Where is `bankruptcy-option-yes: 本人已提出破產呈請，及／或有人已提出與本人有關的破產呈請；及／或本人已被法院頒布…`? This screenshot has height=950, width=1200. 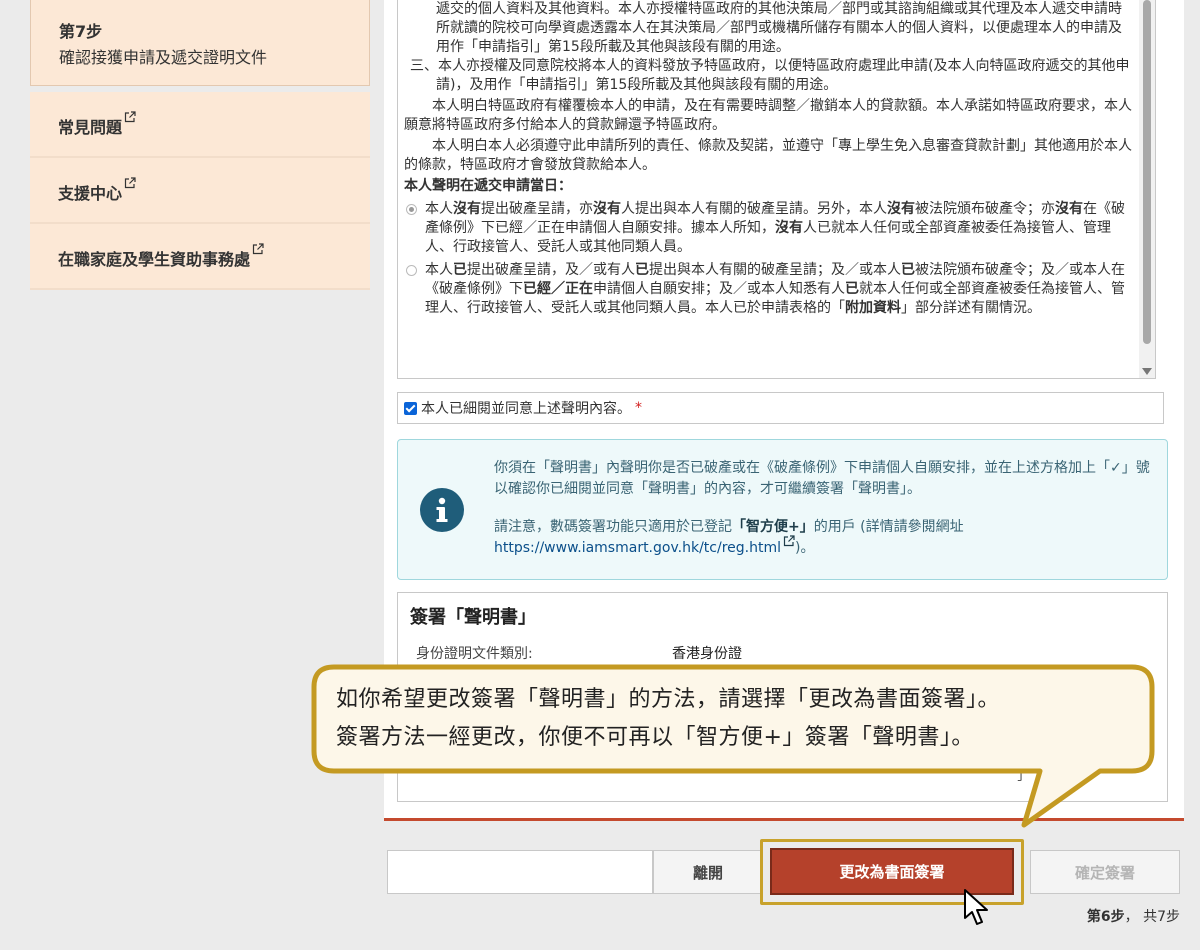 bankruptcy-option-yes: 本人已提出破產呈請，及／或有人已提出與本人有關的破產呈請；及／或本人已被法院頒布… is located at coordinates (768, 289).